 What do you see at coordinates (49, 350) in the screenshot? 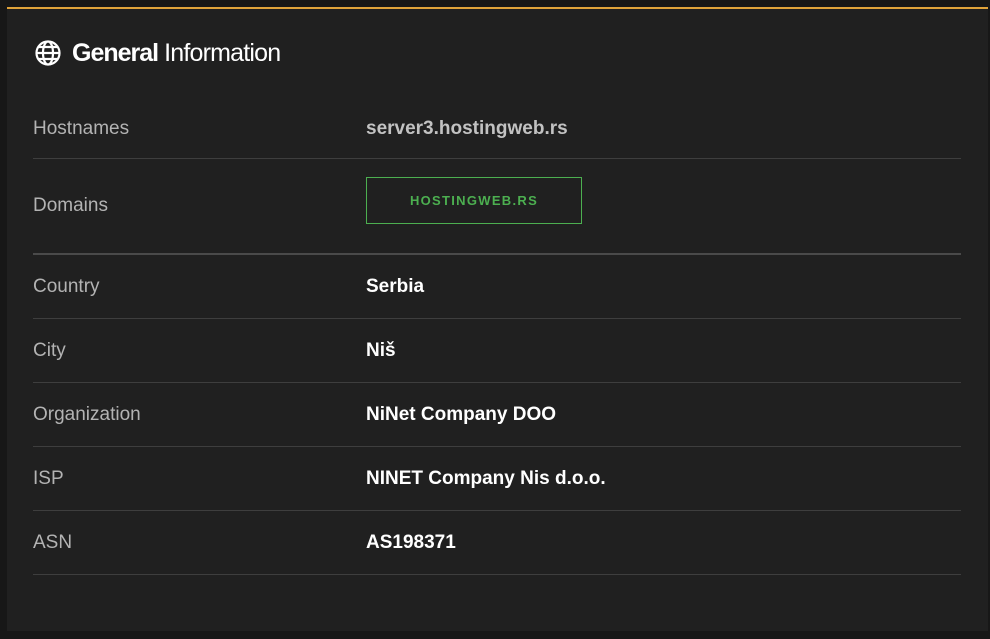
I see `city-label: City` at bounding box center [49, 350].